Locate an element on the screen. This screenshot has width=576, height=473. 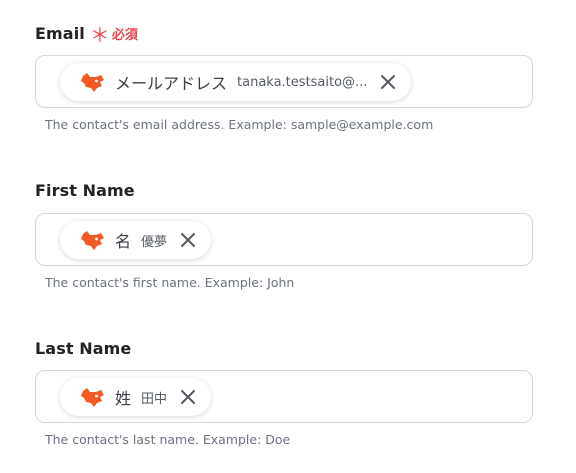
last-name-variable-chip: 姓 田中 is located at coordinates (136, 397).